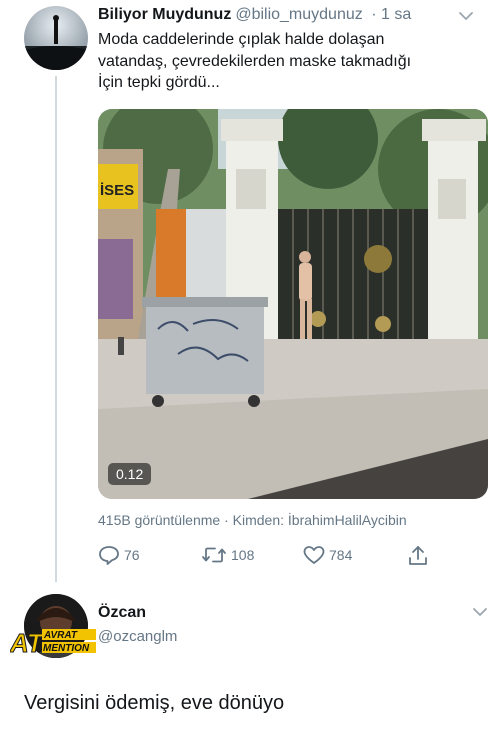 This screenshot has height=733, width=500. What do you see at coordinates (130, 474) in the screenshot?
I see `video-duration: 0.12` at bounding box center [130, 474].